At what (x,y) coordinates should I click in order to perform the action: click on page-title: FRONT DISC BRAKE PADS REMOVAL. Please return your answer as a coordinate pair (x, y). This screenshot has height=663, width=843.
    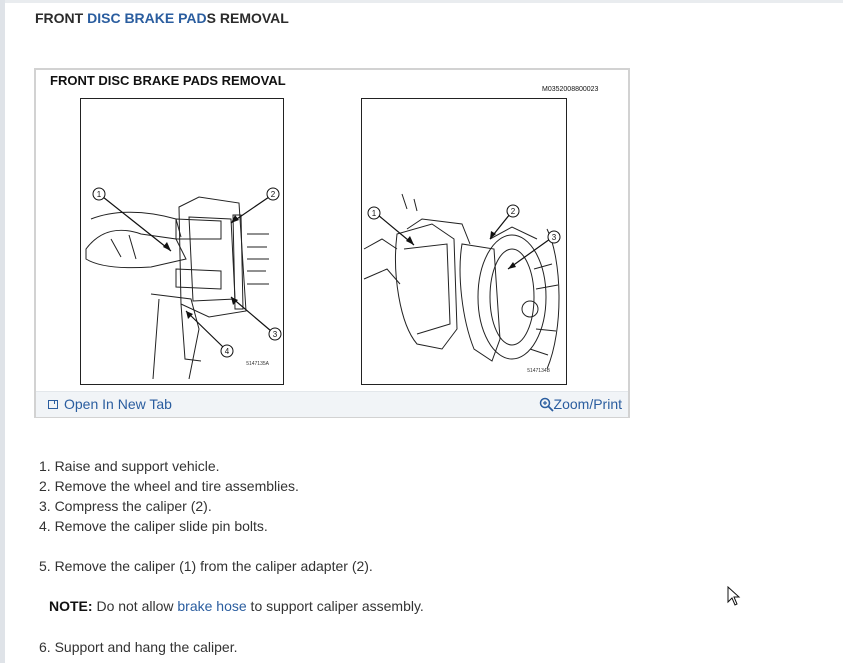
    Looking at the image, I should click on (162, 18).